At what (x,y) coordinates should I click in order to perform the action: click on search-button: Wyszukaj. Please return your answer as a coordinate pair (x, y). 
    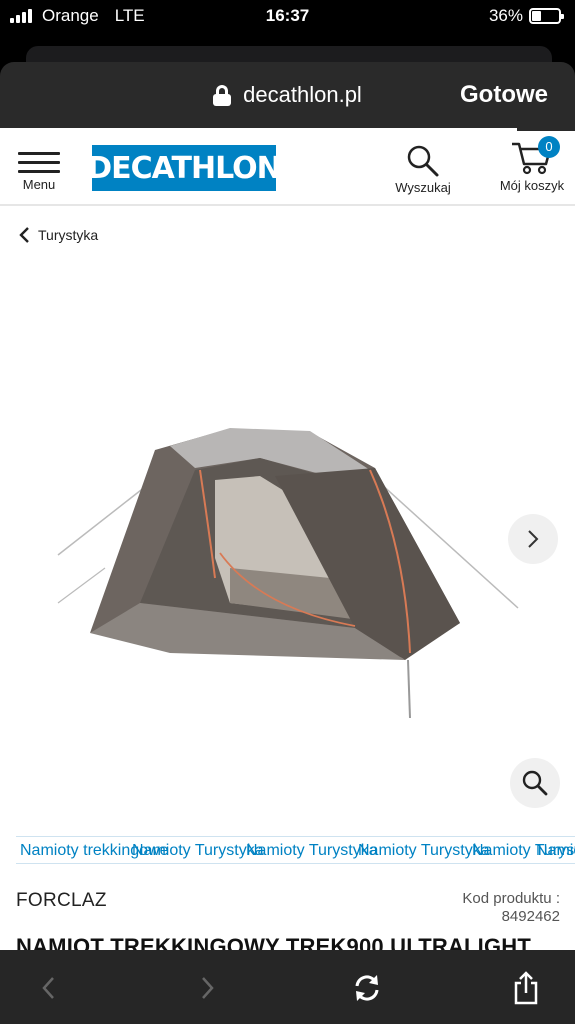
    Looking at the image, I should click on (423, 169).